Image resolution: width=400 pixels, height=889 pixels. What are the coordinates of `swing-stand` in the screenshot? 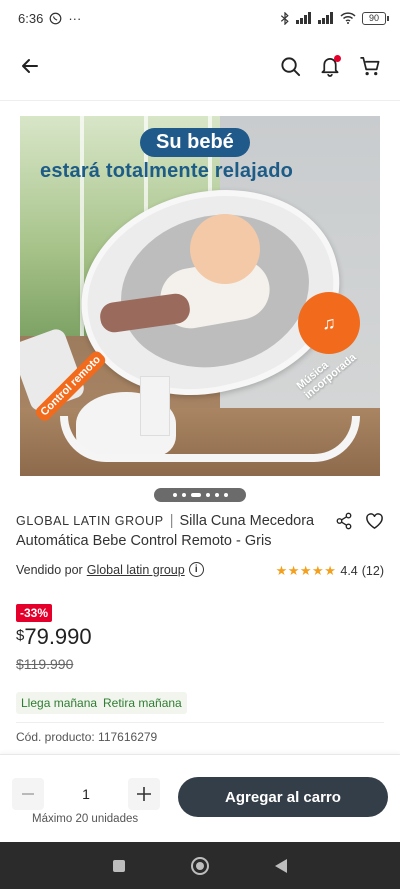 It's located at (155, 406).